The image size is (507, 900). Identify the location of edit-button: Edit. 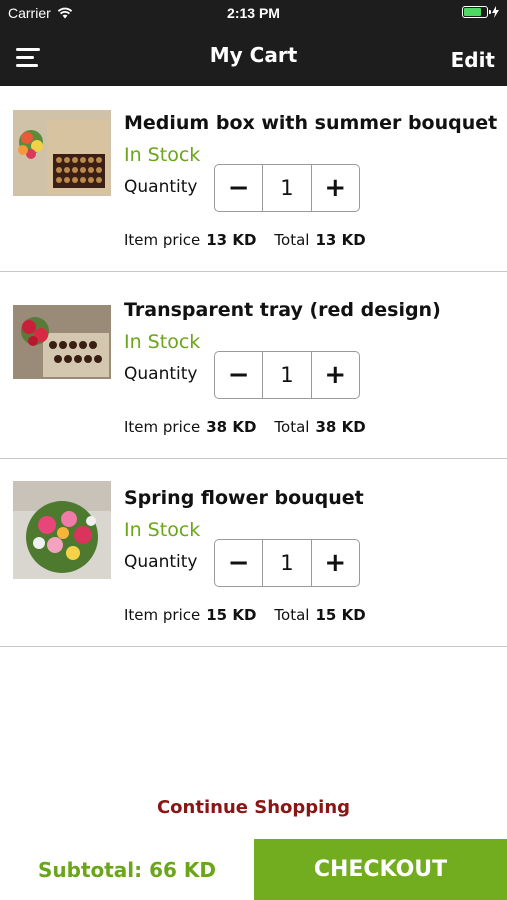
(473, 60).